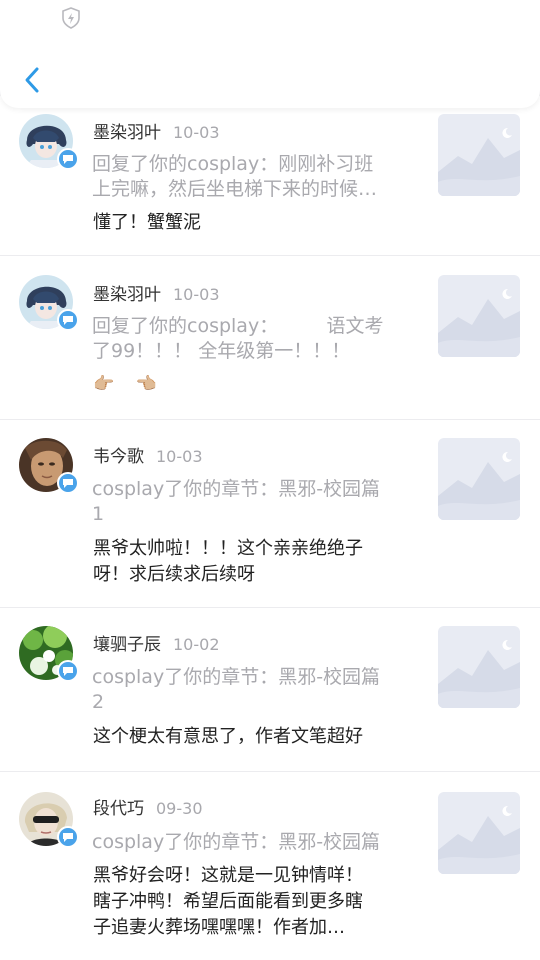 Image resolution: width=540 pixels, height=960 pixels. Describe the element at coordinates (125, 384) in the screenshot. I see `comment-line: 👉🏼 👈🏼` at that location.